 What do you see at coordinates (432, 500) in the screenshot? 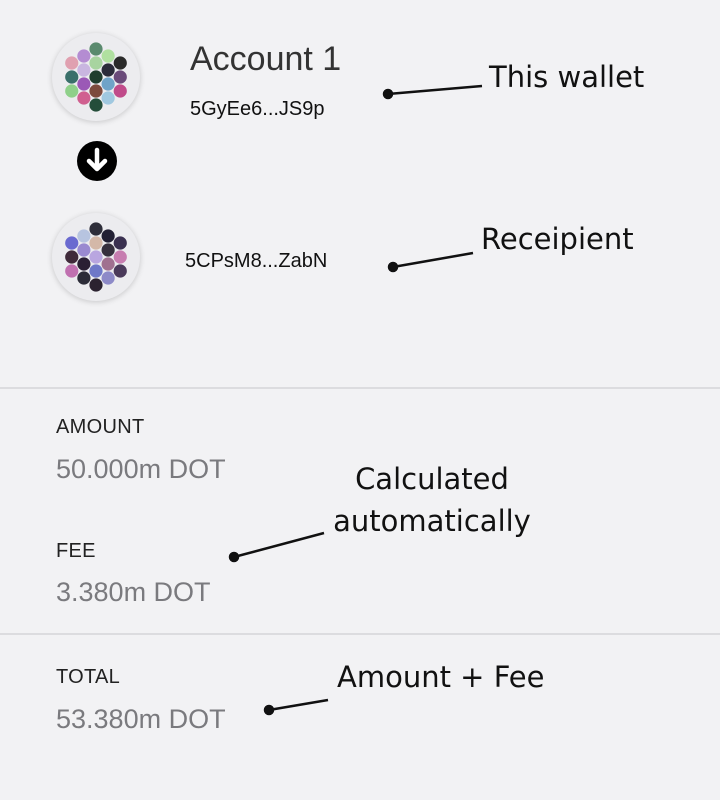
I see `annotation-calculated: Calculated automatically` at bounding box center [432, 500].